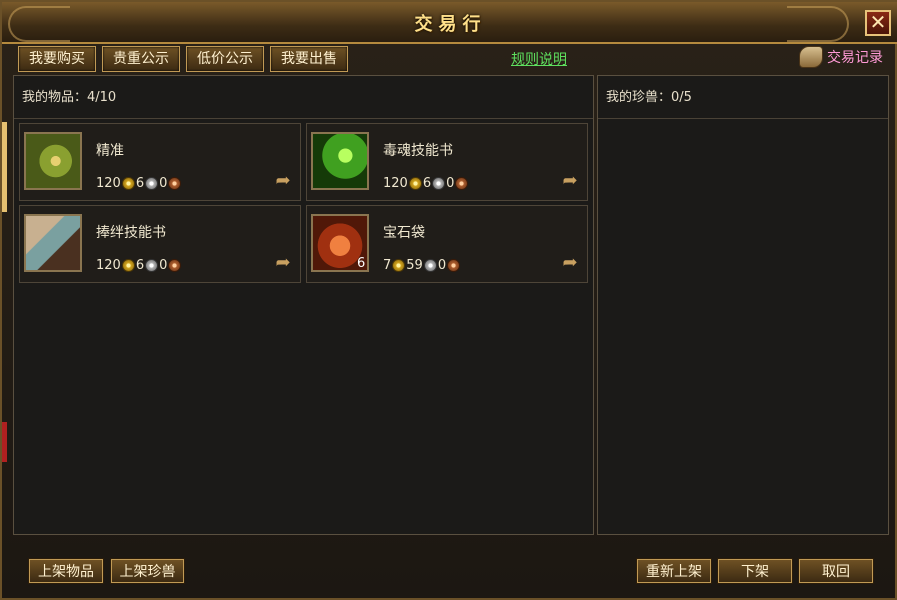 Image resolution: width=897 pixels, height=600 pixels. I want to click on price-silver: 59, so click(414, 265).